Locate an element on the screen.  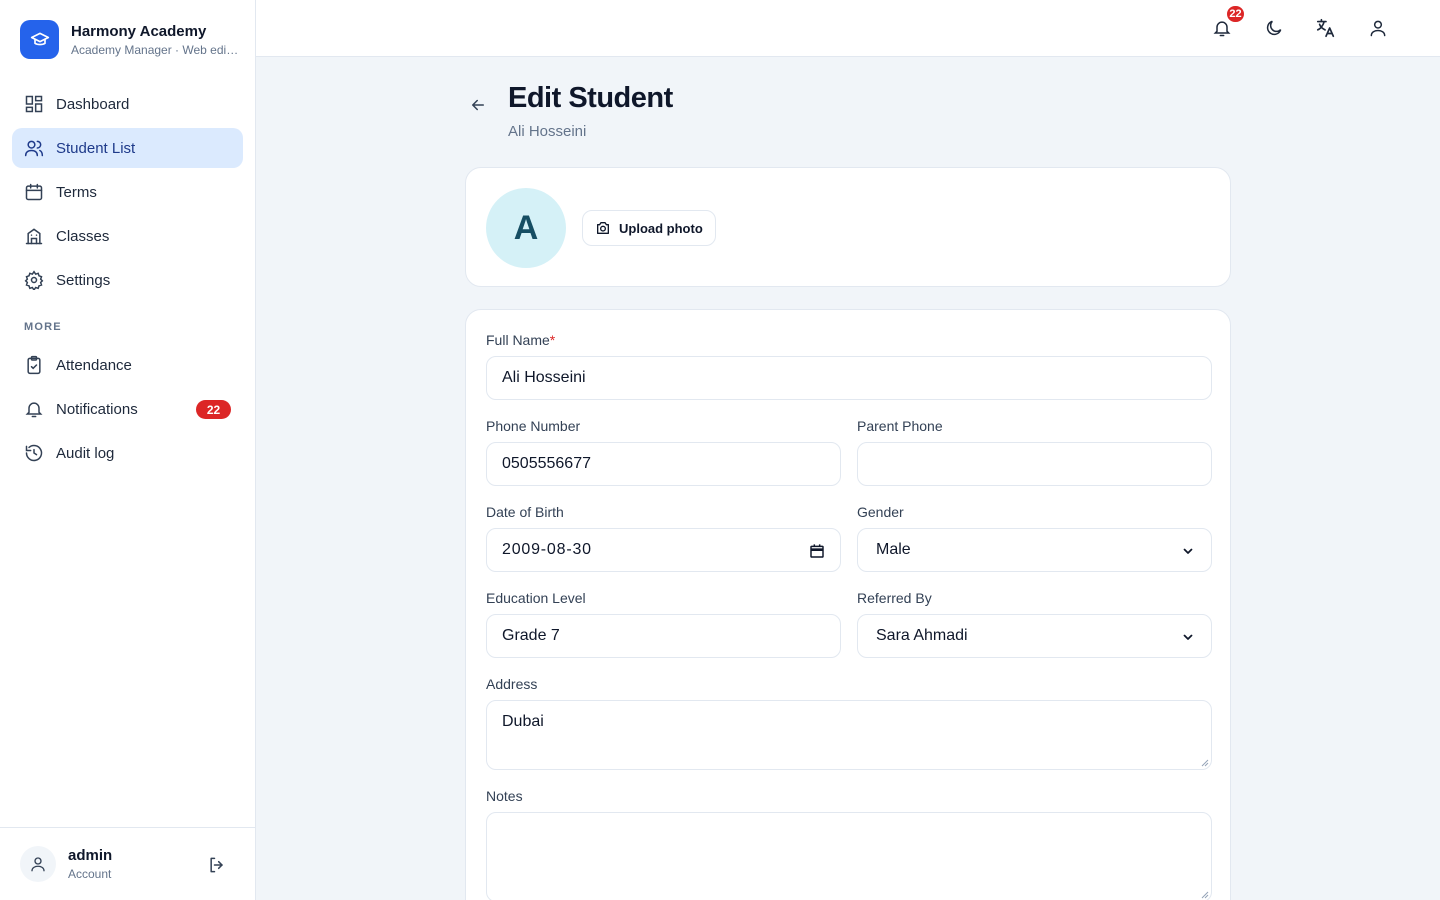
sidebar-item-label: Attendance is located at coordinates (94, 365).